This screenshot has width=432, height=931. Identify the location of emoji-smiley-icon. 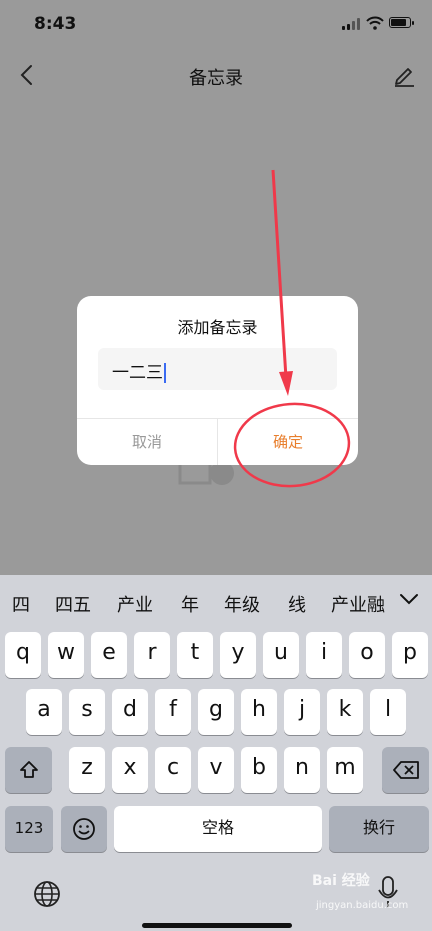
(84, 829).